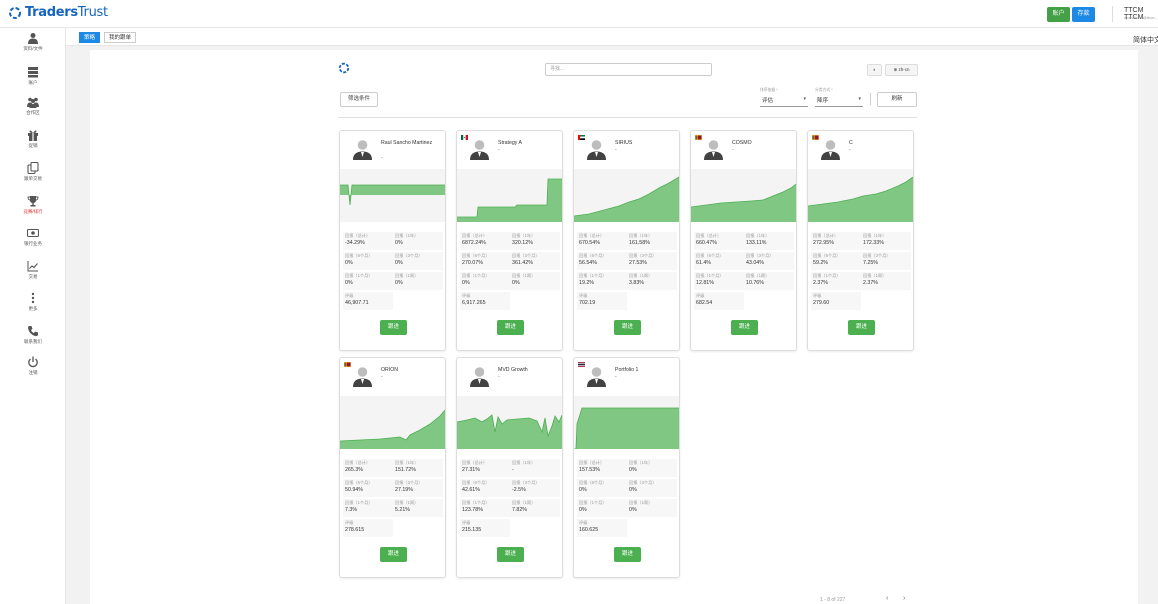  Describe the element at coordinates (393, 508) in the screenshot. I see `stat-row: 回报（1个月） 7.3% 回报（1周） 5.21%` at that location.